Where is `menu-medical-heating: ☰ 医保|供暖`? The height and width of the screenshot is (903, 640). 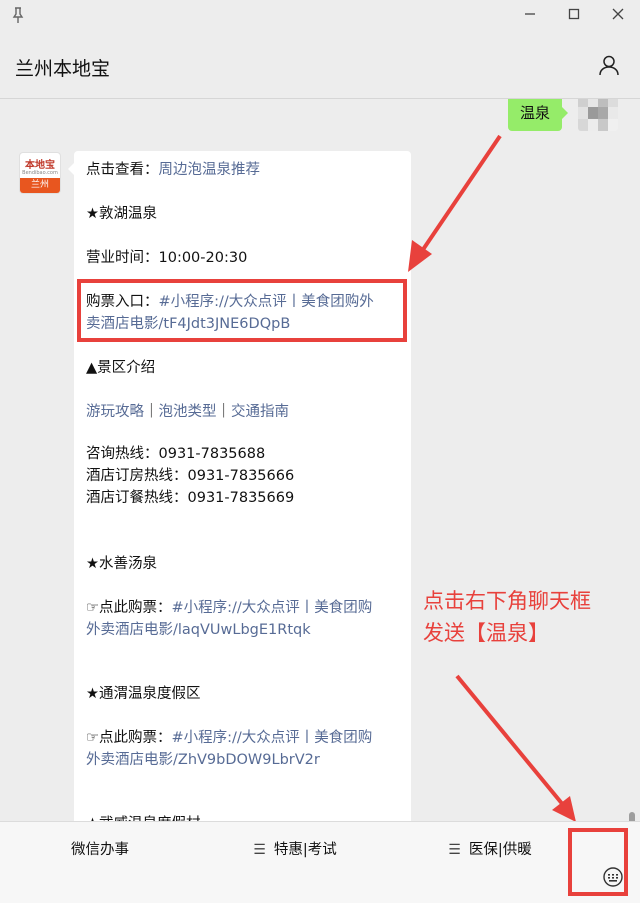 menu-medical-heating: ☰ 医保|供暖 is located at coordinates (490, 850).